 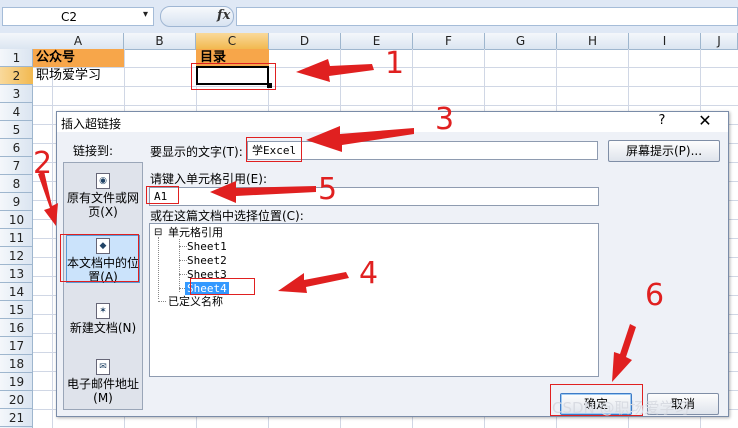 I want to click on annotation-number-1: 1, so click(x=395, y=63).